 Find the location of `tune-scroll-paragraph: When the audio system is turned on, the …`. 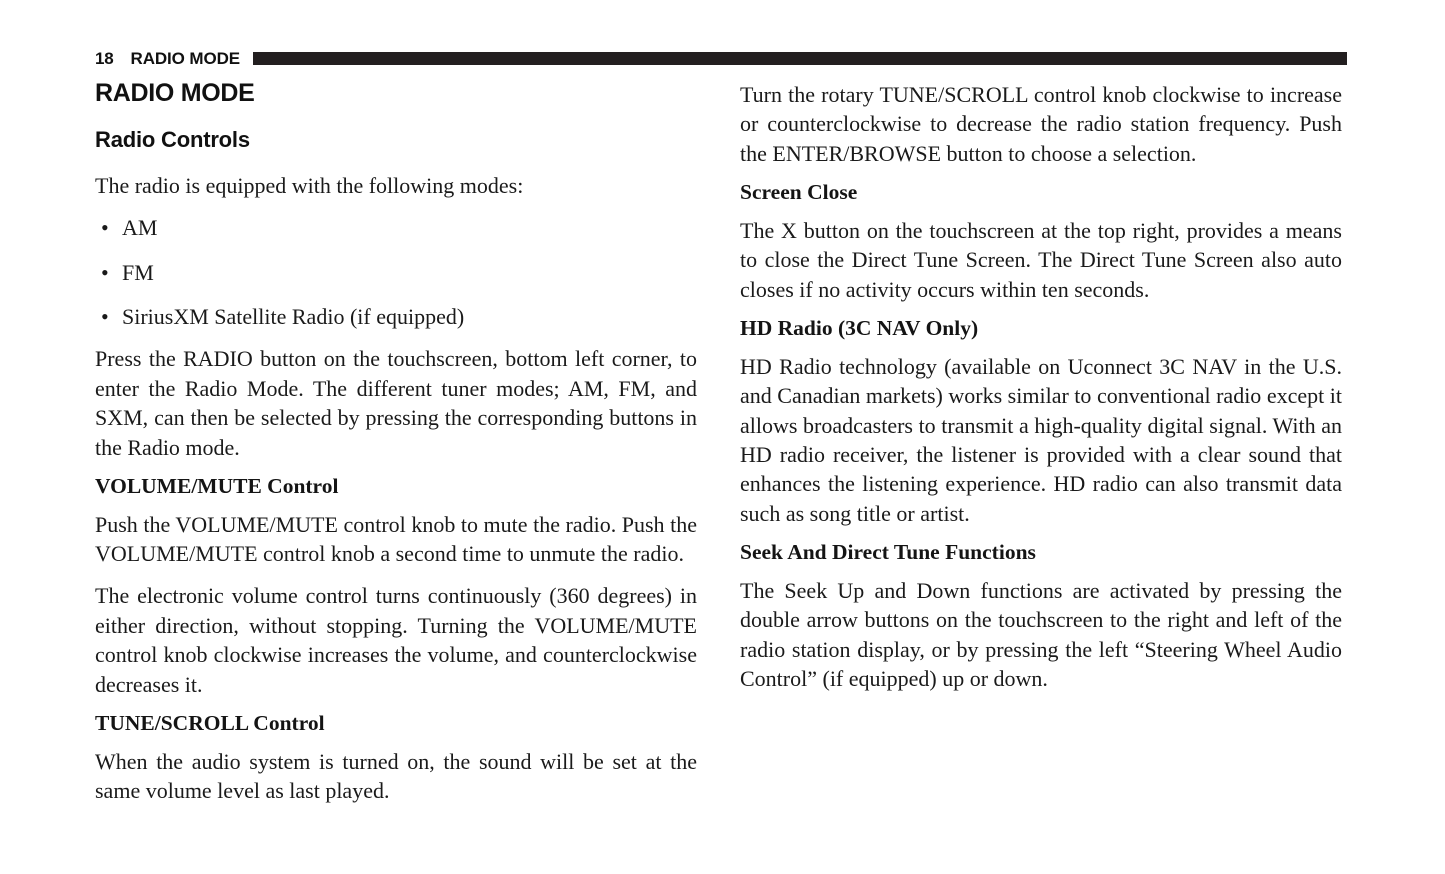

tune-scroll-paragraph: When the audio system is turned on, the … is located at coordinates (396, 776).